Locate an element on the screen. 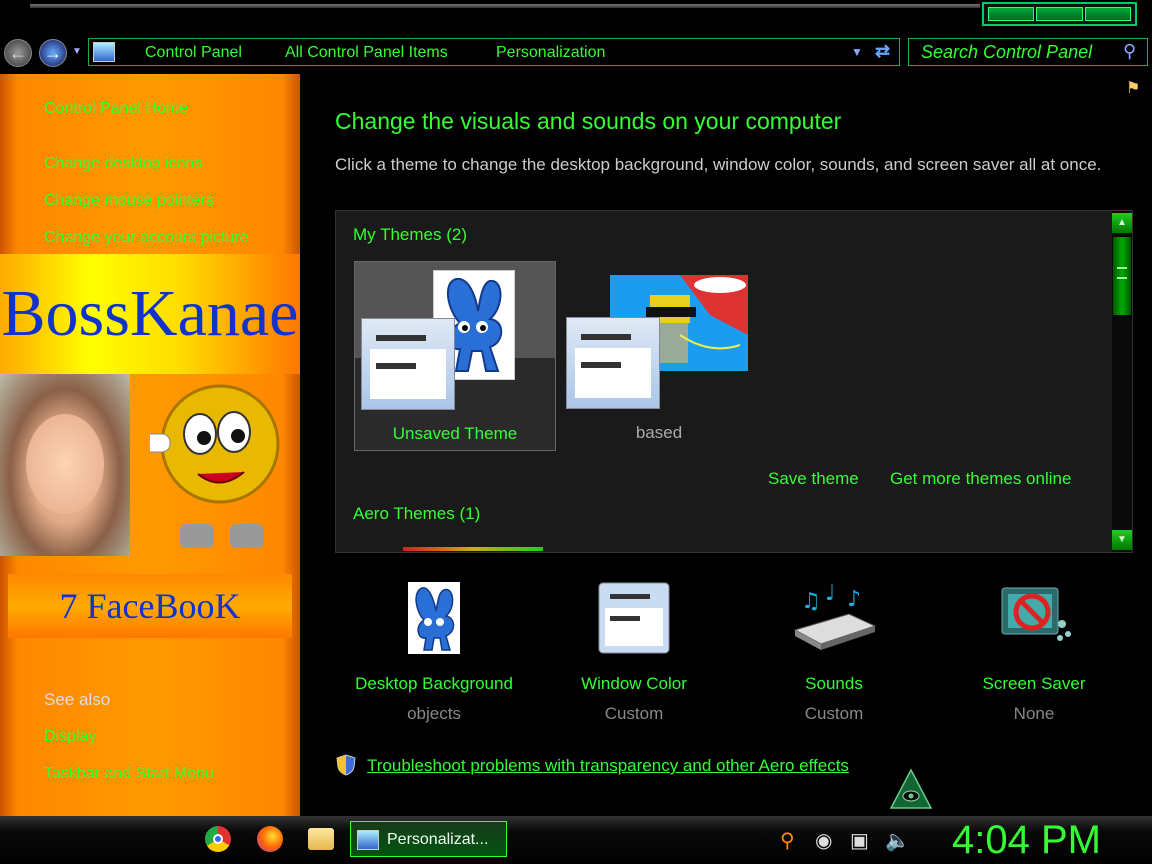 This screenshot has width=1152, height=864. window-color-option: Window Color Custom is located at coordinates (634, 653).